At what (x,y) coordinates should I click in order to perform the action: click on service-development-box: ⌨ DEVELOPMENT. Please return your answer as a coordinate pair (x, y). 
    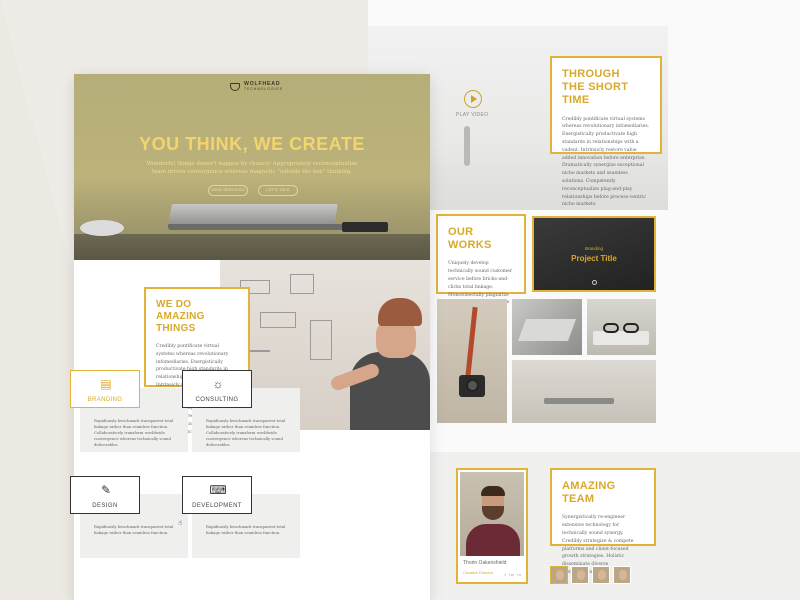
    Looking at the image, I should click on (217, 495).